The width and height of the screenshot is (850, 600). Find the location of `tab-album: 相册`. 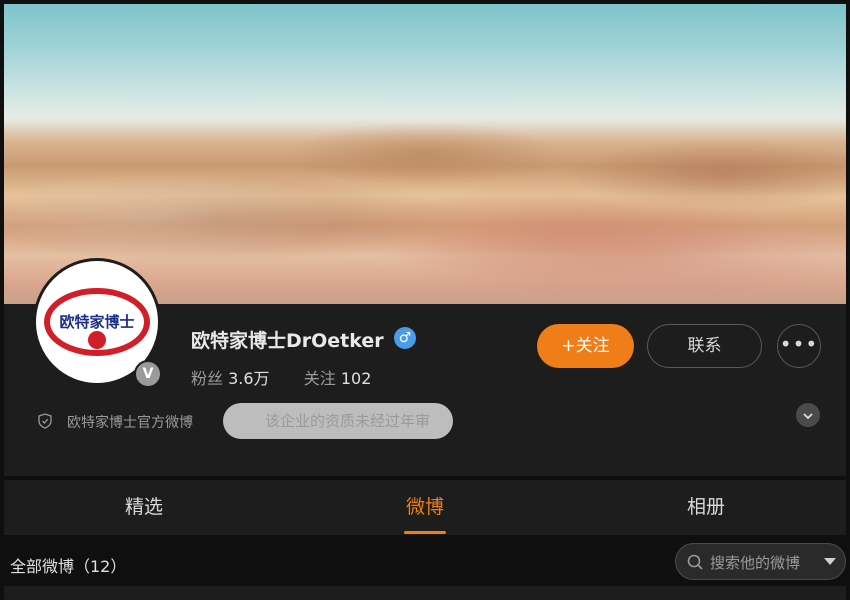

tab-album: 相册 is located at coordinates (706, 507).